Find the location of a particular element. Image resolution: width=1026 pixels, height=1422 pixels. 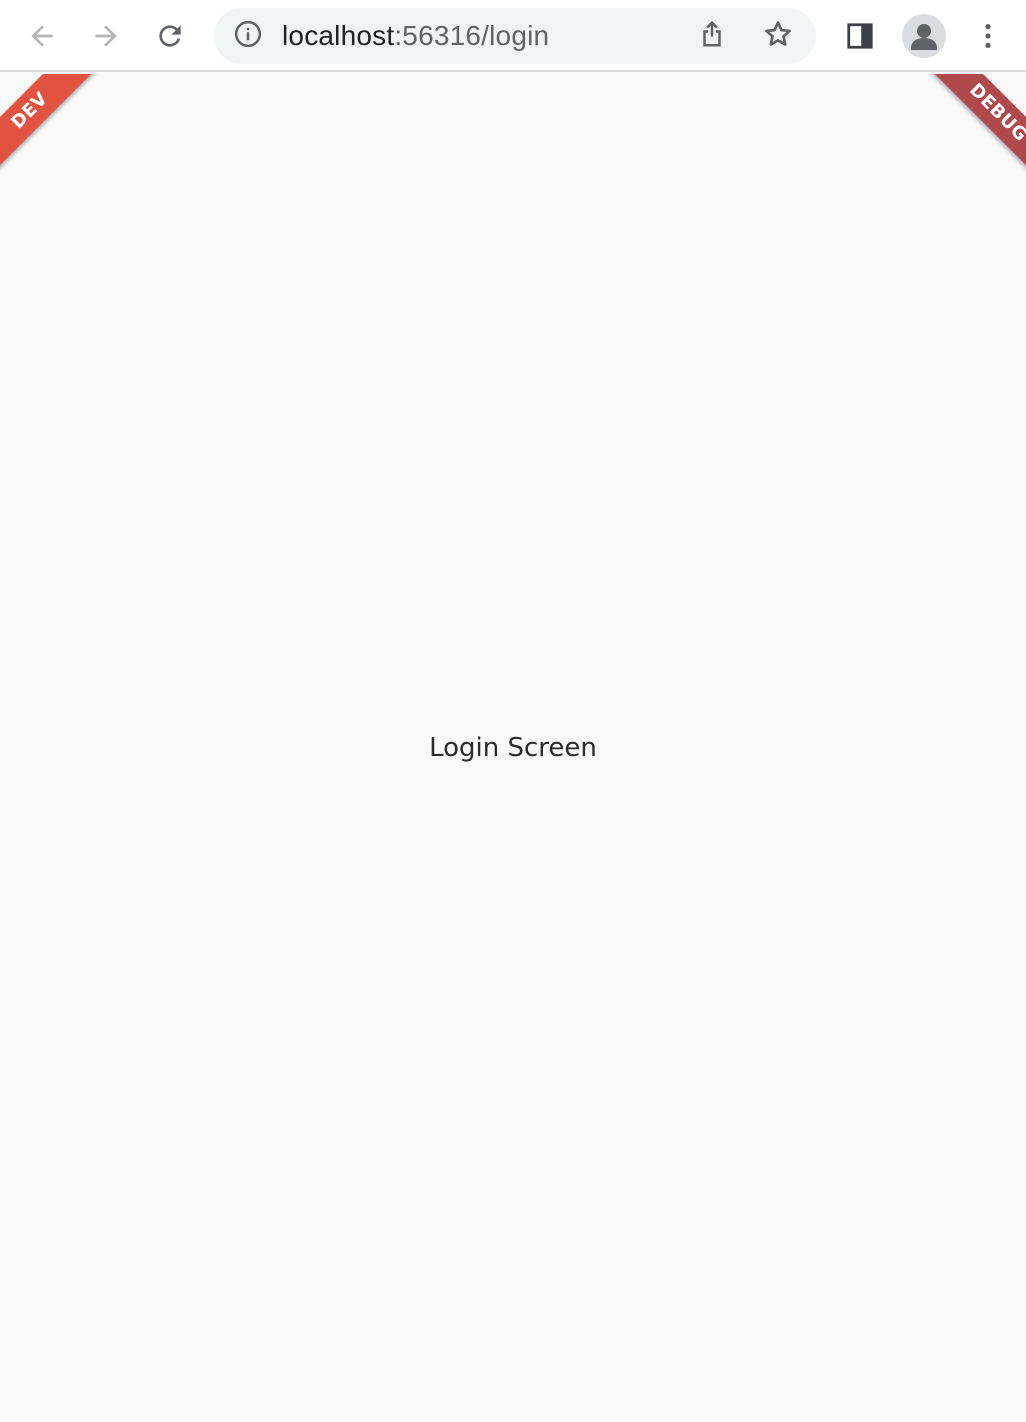

side-panel-button is located at coordinates (860, 36).